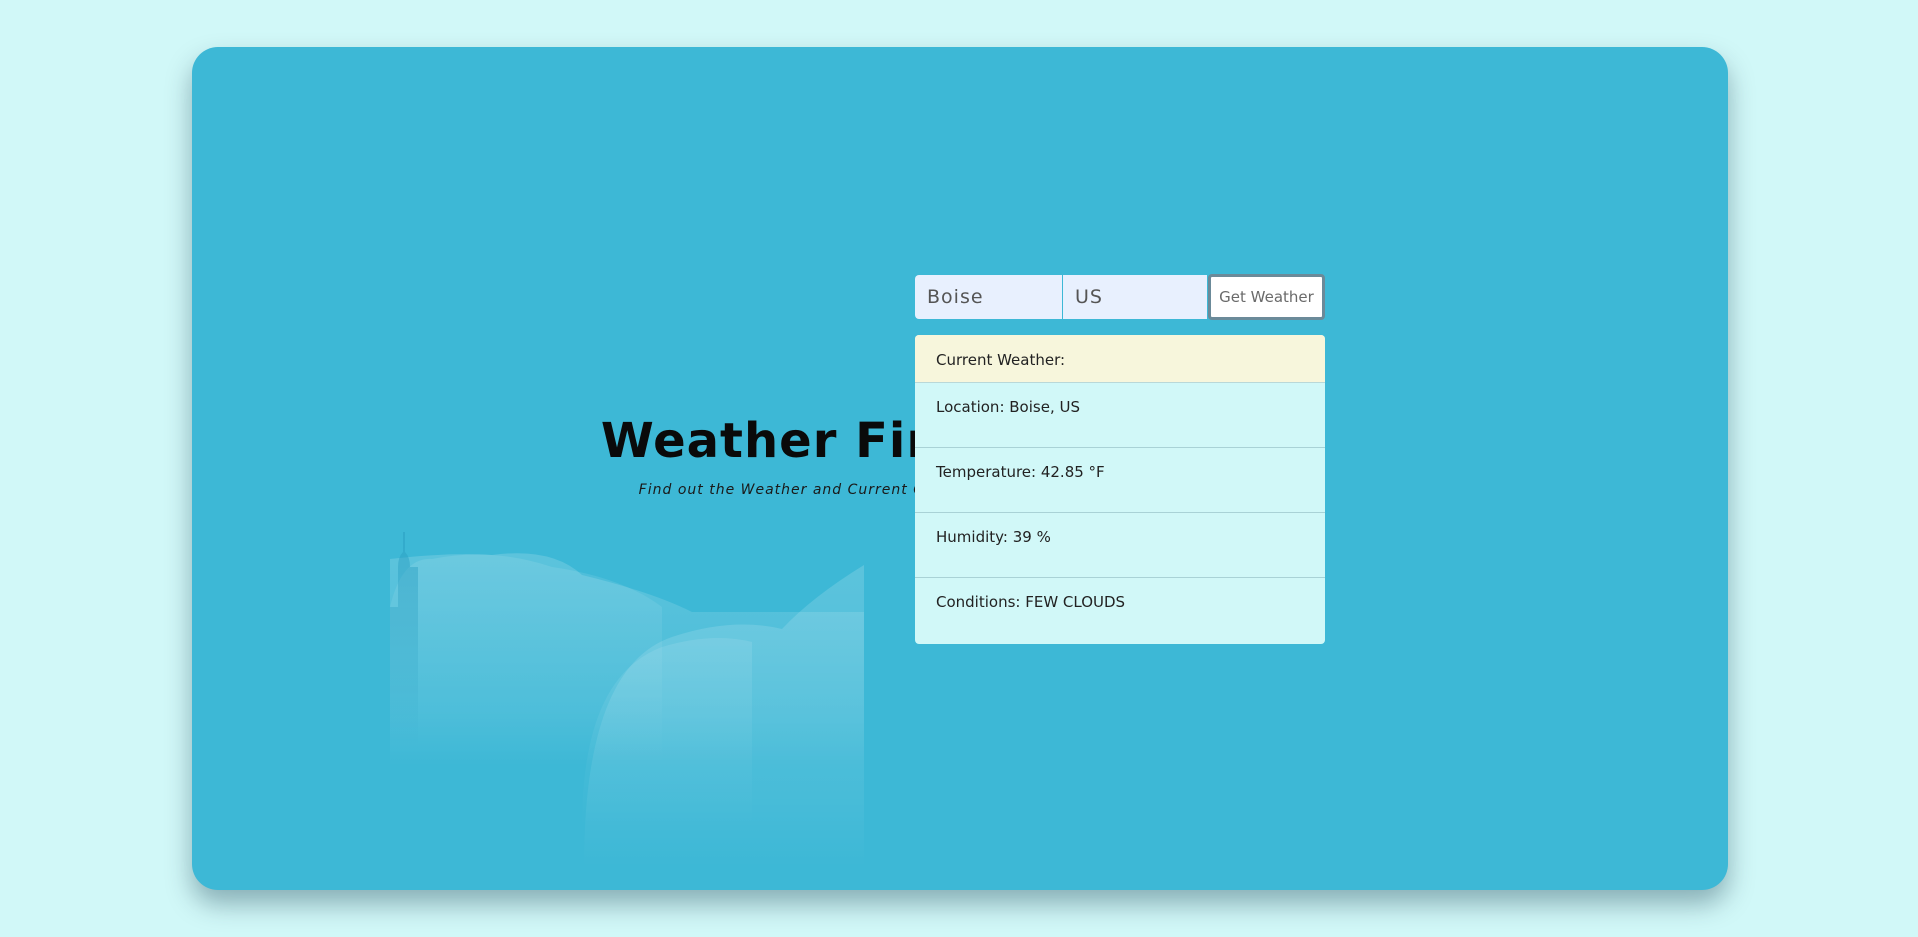 This screenshot has height=937, width=1918. I want to click on country-input, so click(1135, 297).